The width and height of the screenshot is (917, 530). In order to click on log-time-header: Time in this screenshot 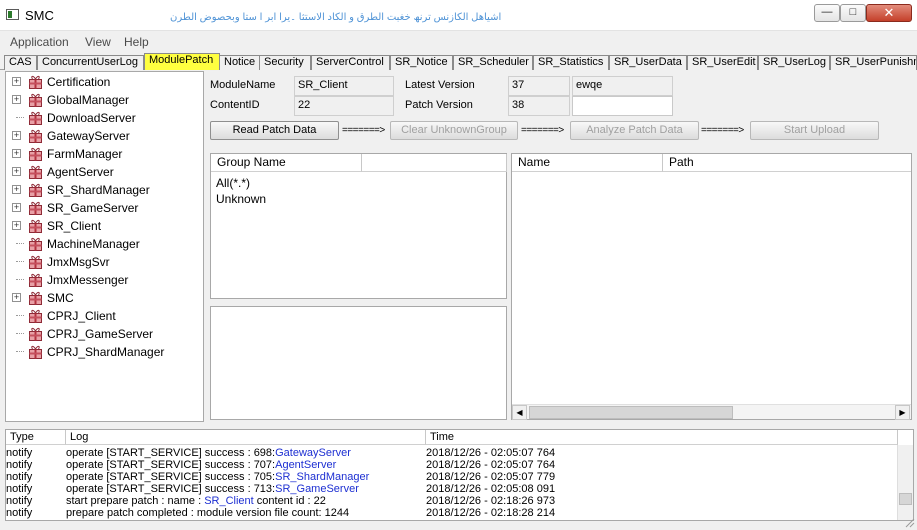, I will do `click(662, 437)`.